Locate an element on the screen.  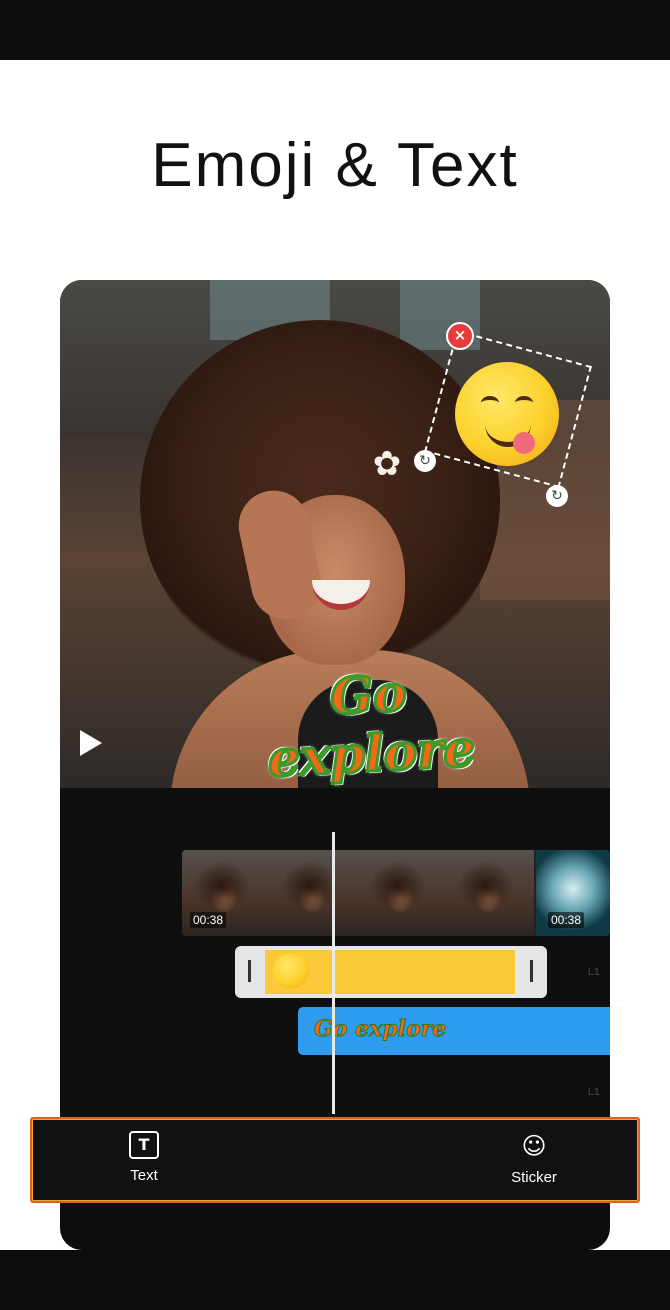
sticker-icon: ☺ is located at coordinates (534, 1146).